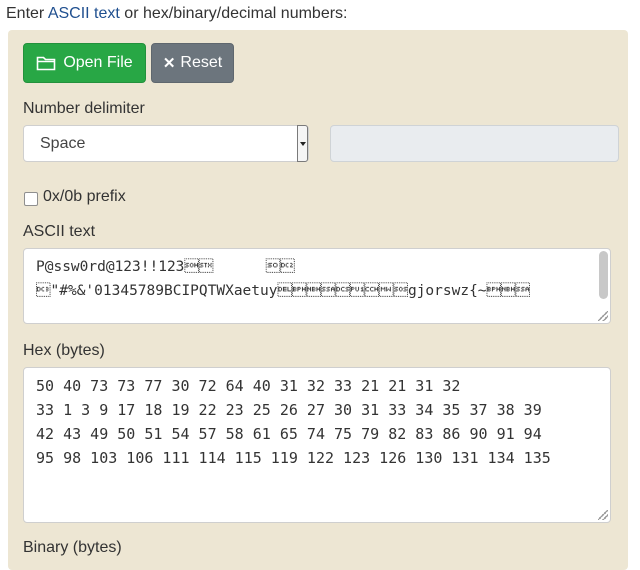 This screenshot has width=640, height=570. What do you see at coordinates (233, 13) in the screenshot?
I see `intro-suffix: or hex/binary/decimal numbers:` at bounding box center [233, 13].